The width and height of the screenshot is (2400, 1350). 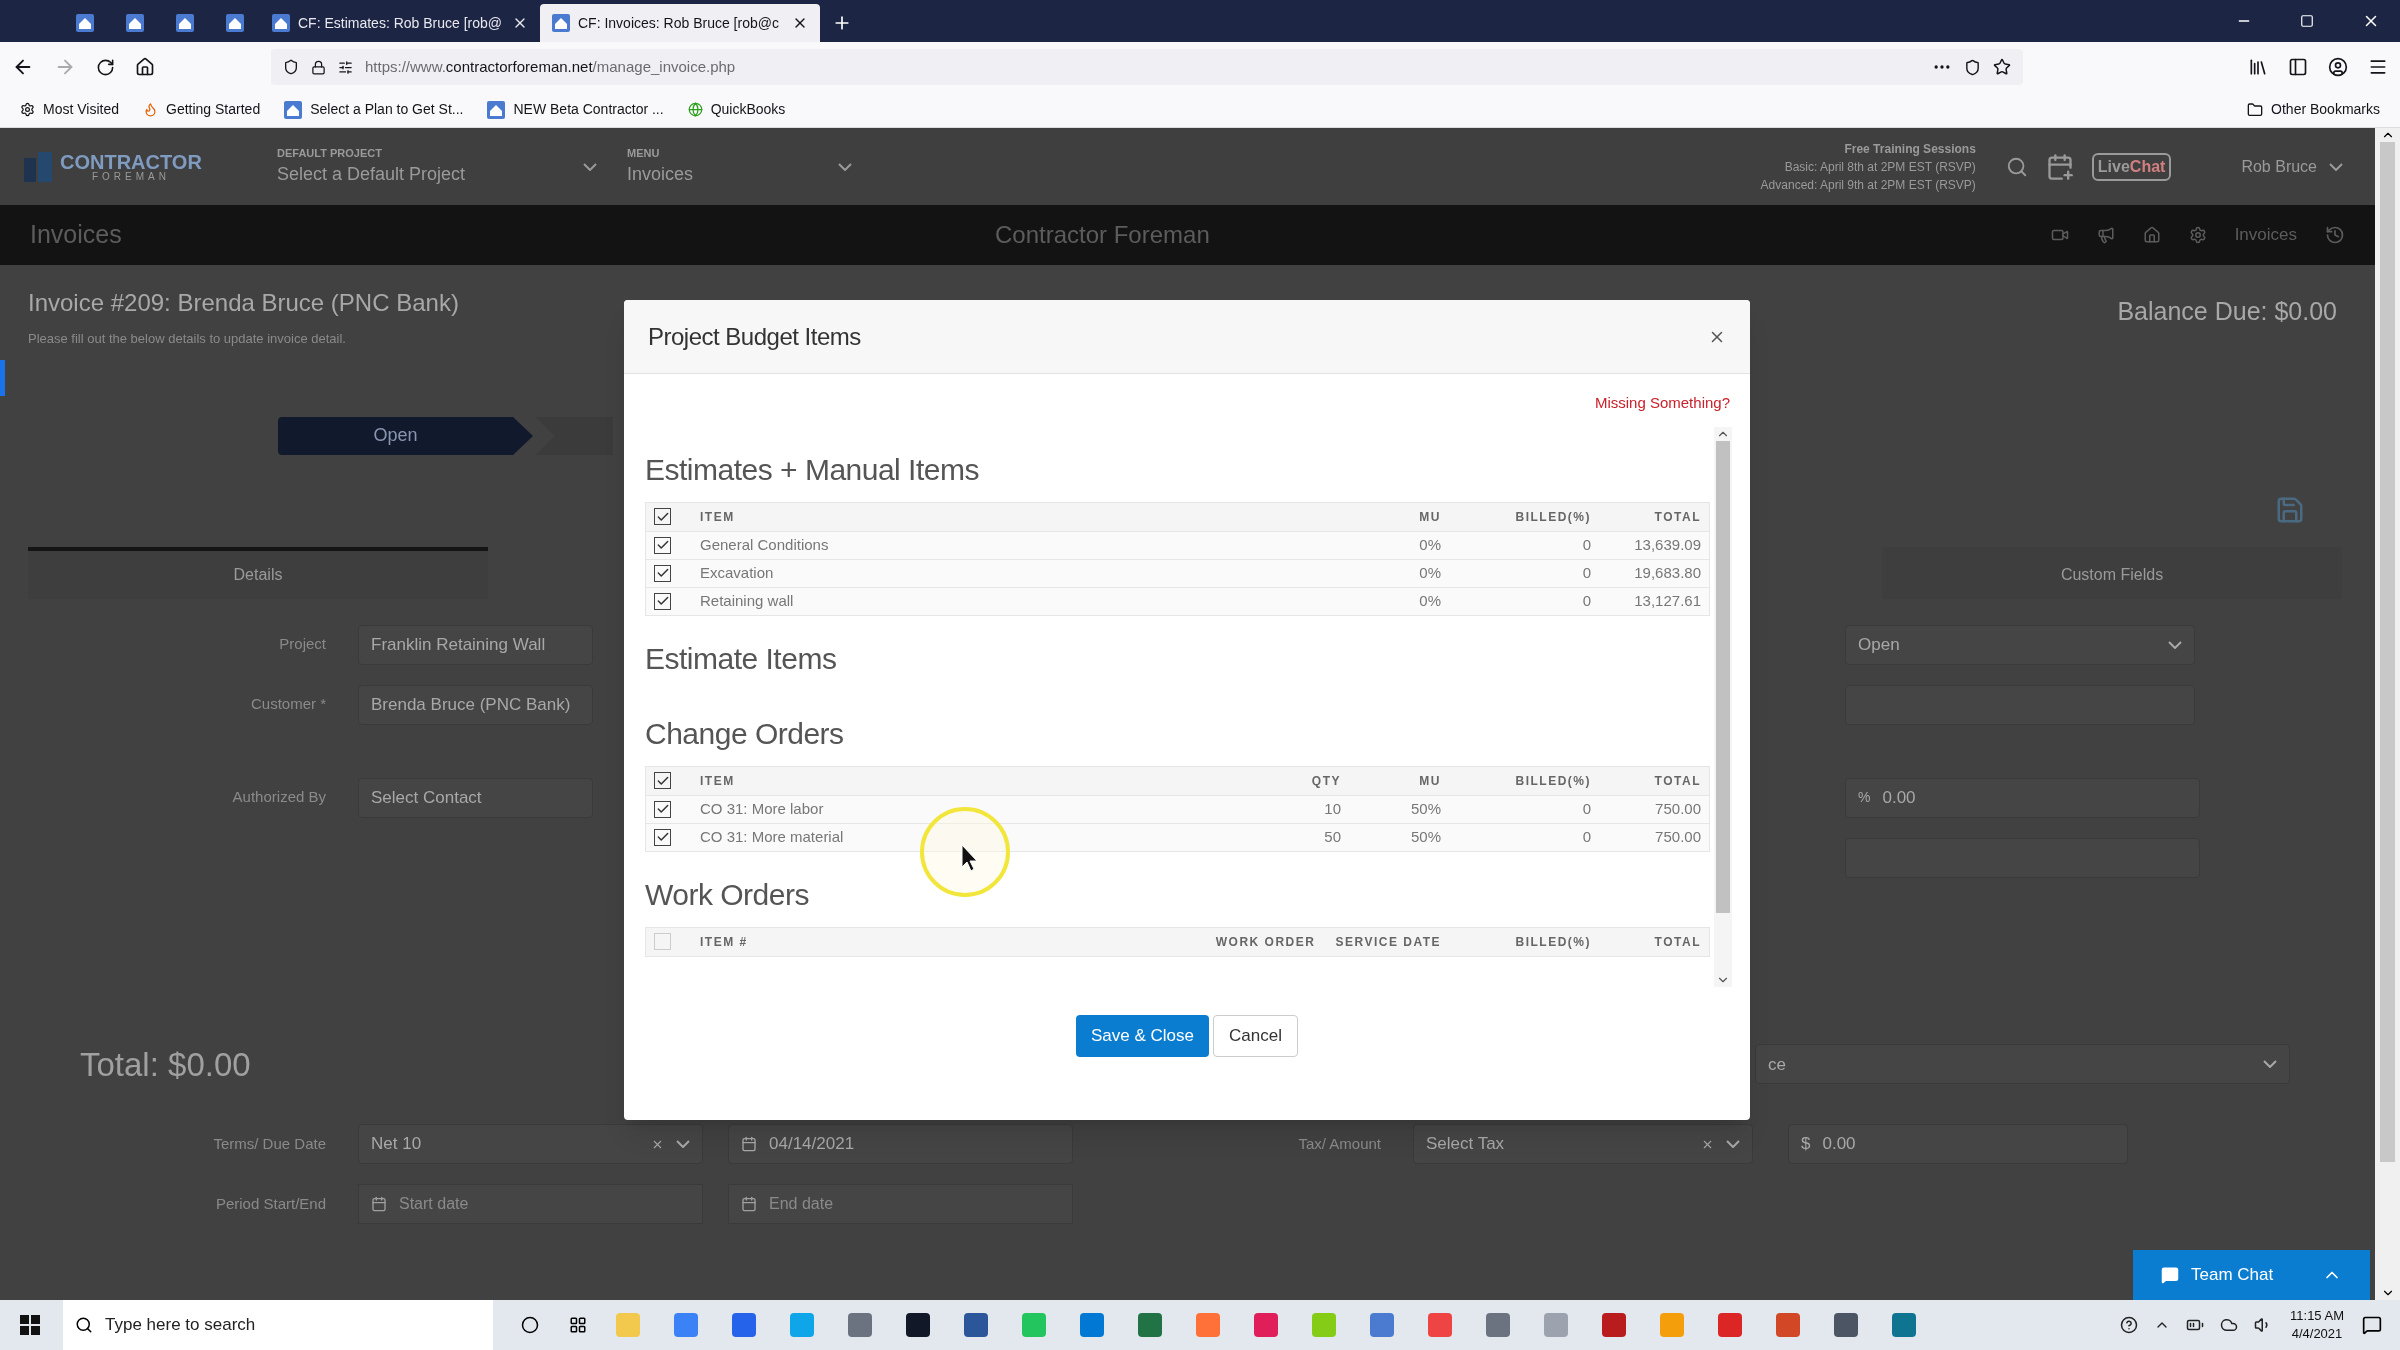 I want to click on browser-tab: CF: Estimates: Rob Bruce [rob@, so click(x=400, y=23).